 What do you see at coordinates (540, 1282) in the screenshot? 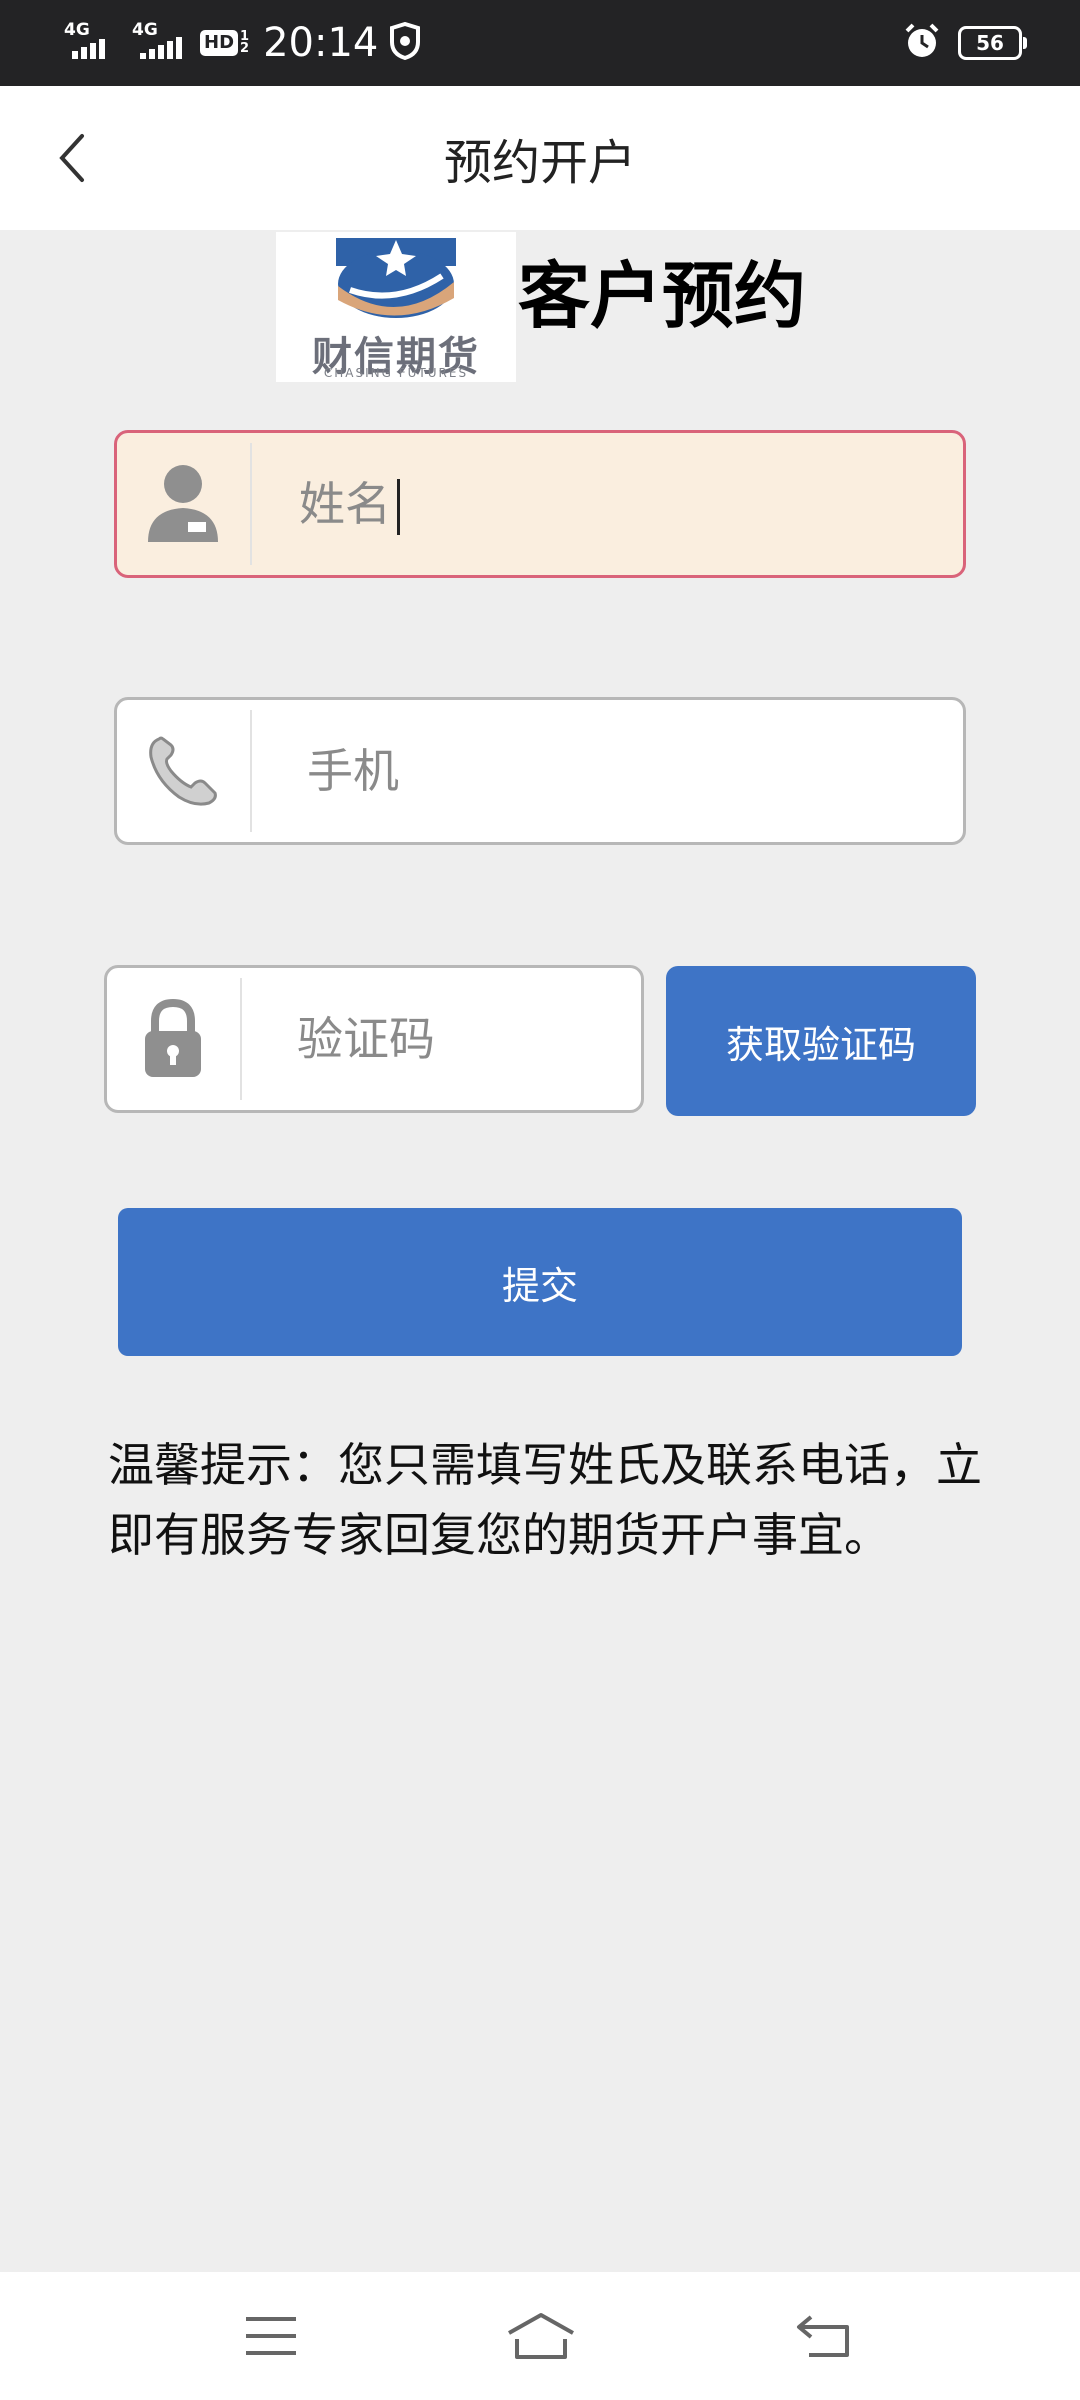
I see `submit-button: 提交` at bounding box center [540, 1282].